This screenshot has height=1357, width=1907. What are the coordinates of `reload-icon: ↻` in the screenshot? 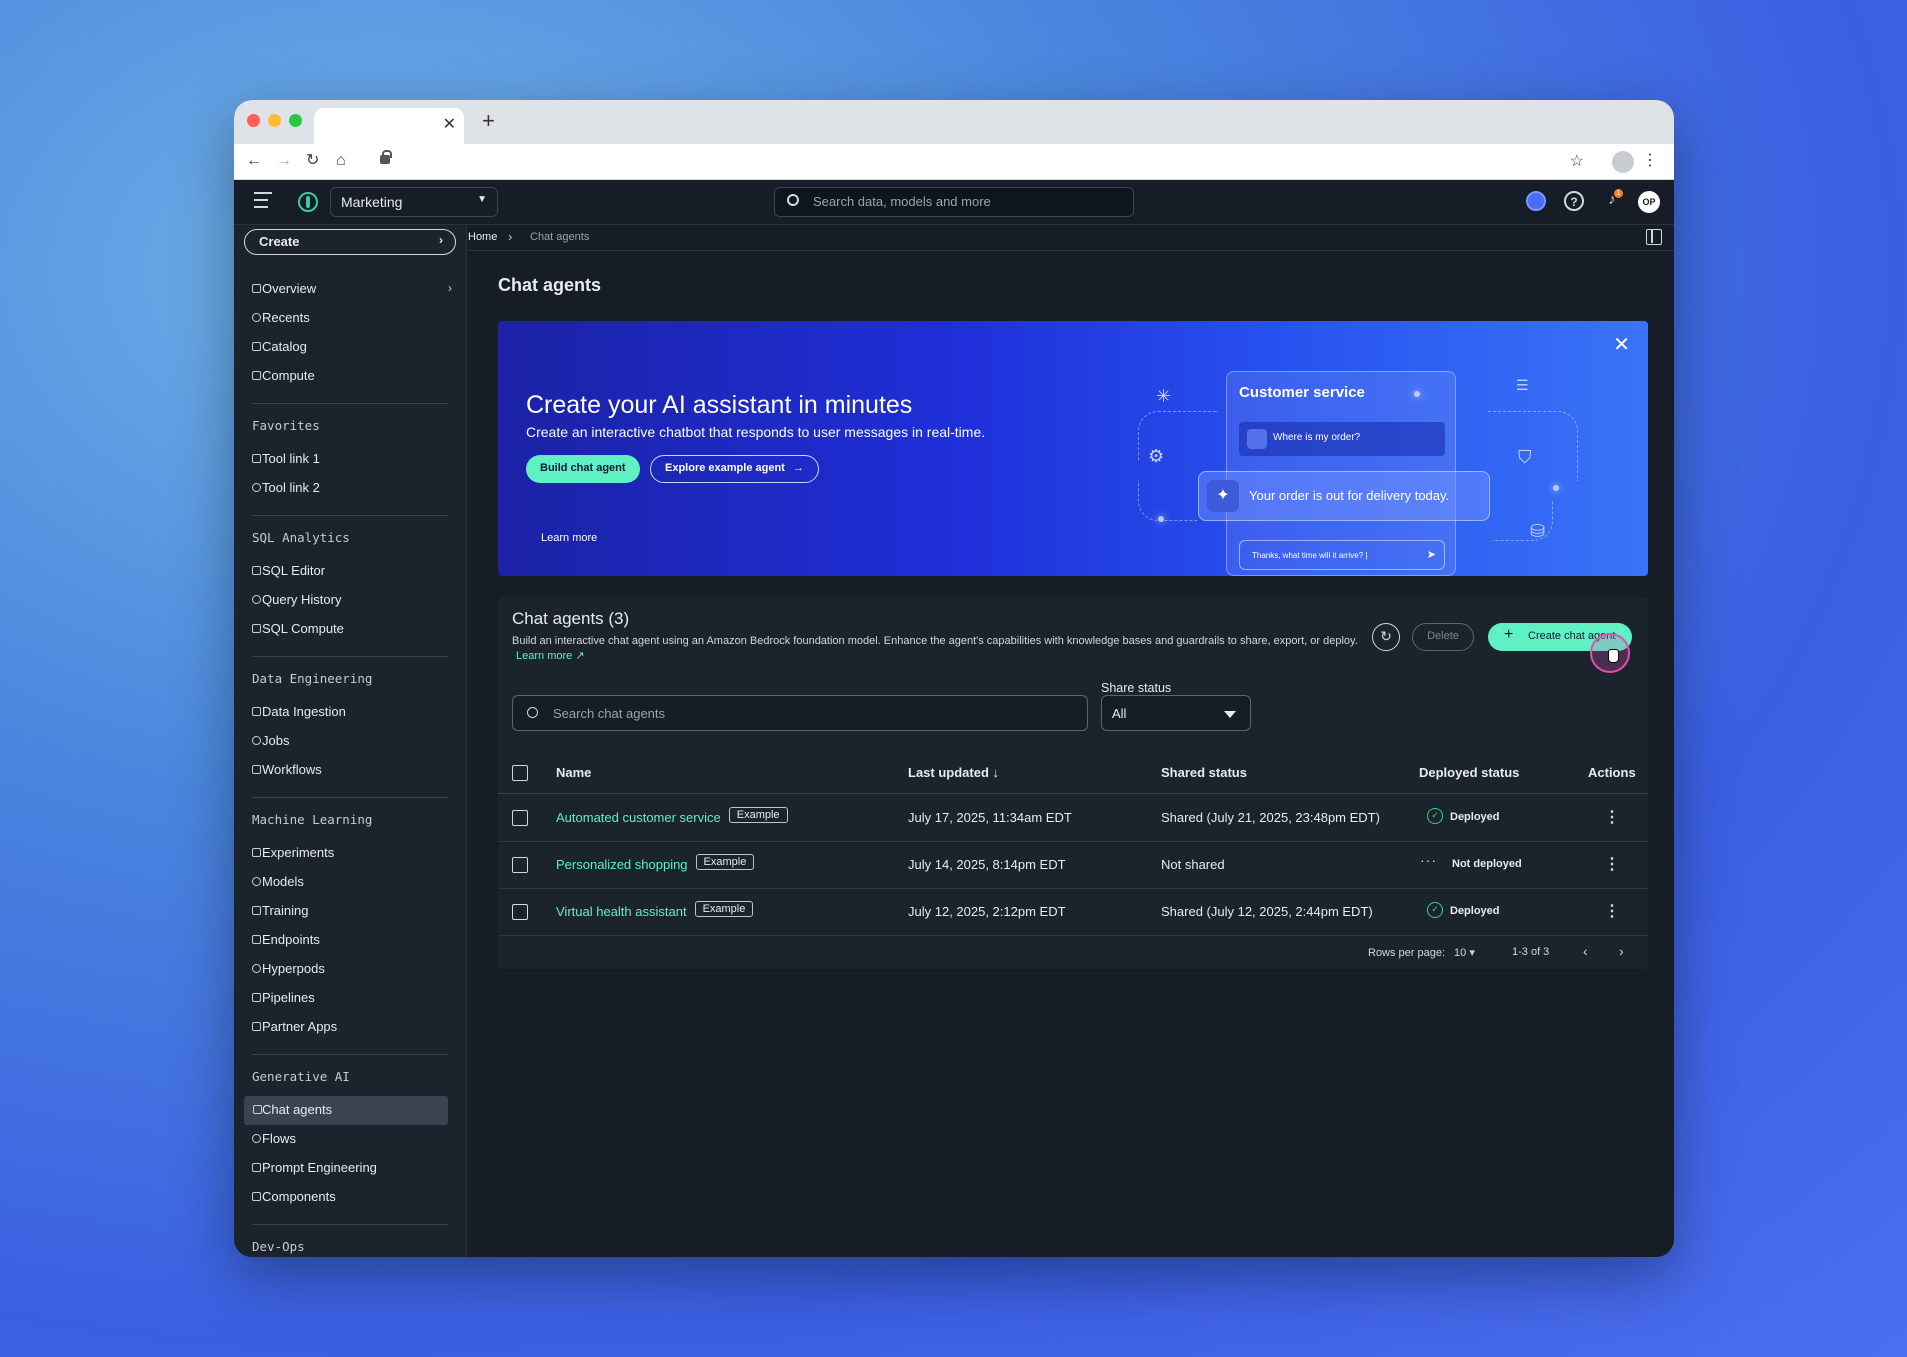 It's located at (312, 161).